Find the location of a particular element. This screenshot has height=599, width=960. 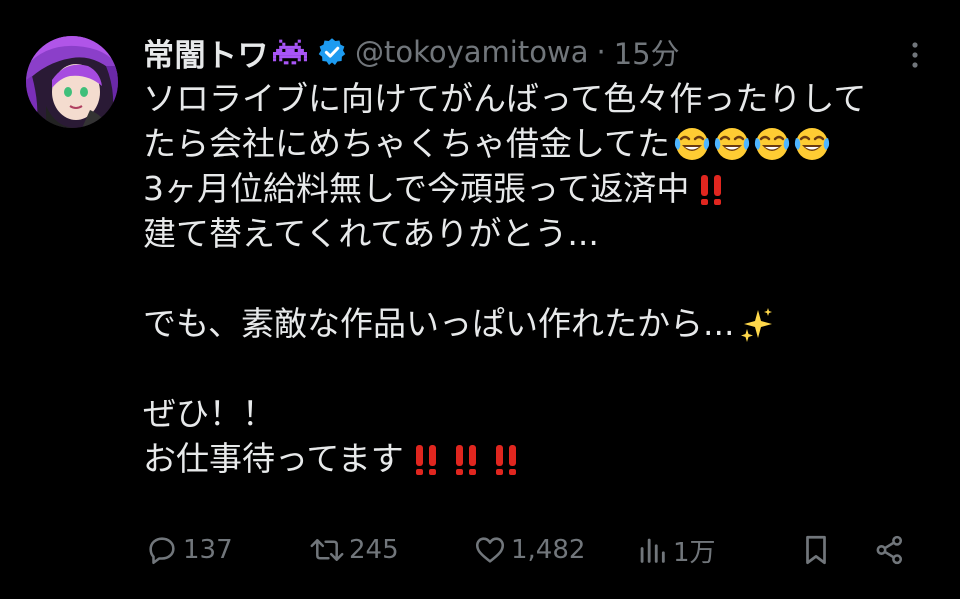

avatar is located at coordinates (72, 82).